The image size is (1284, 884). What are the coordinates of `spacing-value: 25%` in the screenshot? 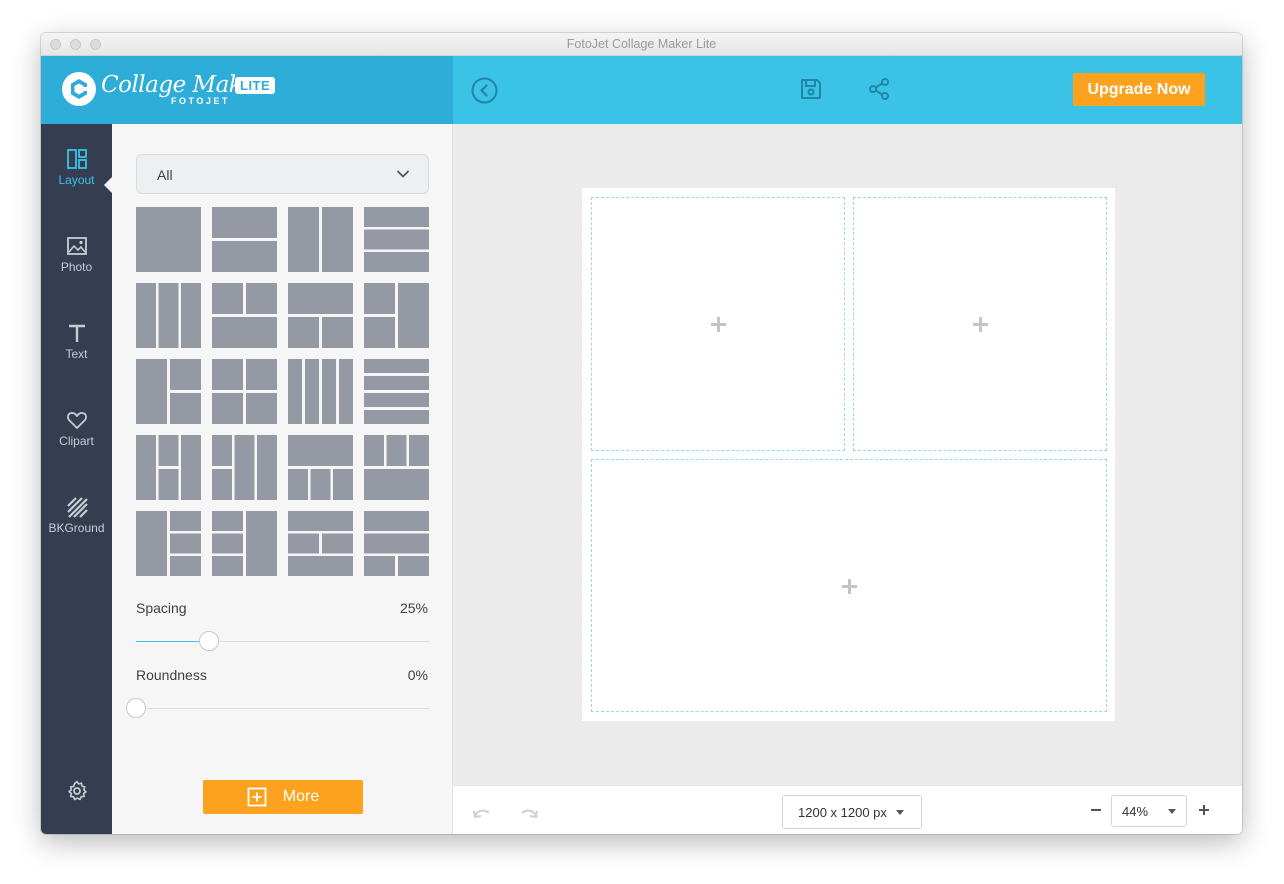 It's located at (413, 608).